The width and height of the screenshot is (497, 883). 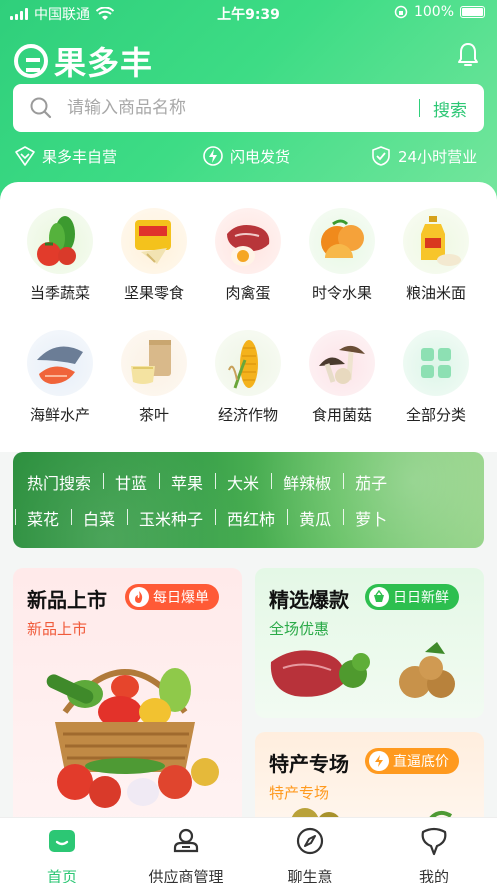 I want to click on hot-search-row: 菜花 白菜 玉米种子 西红柿 黄瓜 萝卜, so click(x=207, y=518).